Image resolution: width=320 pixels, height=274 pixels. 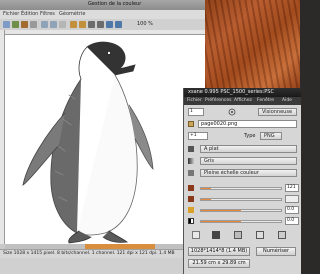 What do you see at coordinates (292, 188) in the screenshot?
I see `resolution-value: 121` at bounding box center [292, 188].